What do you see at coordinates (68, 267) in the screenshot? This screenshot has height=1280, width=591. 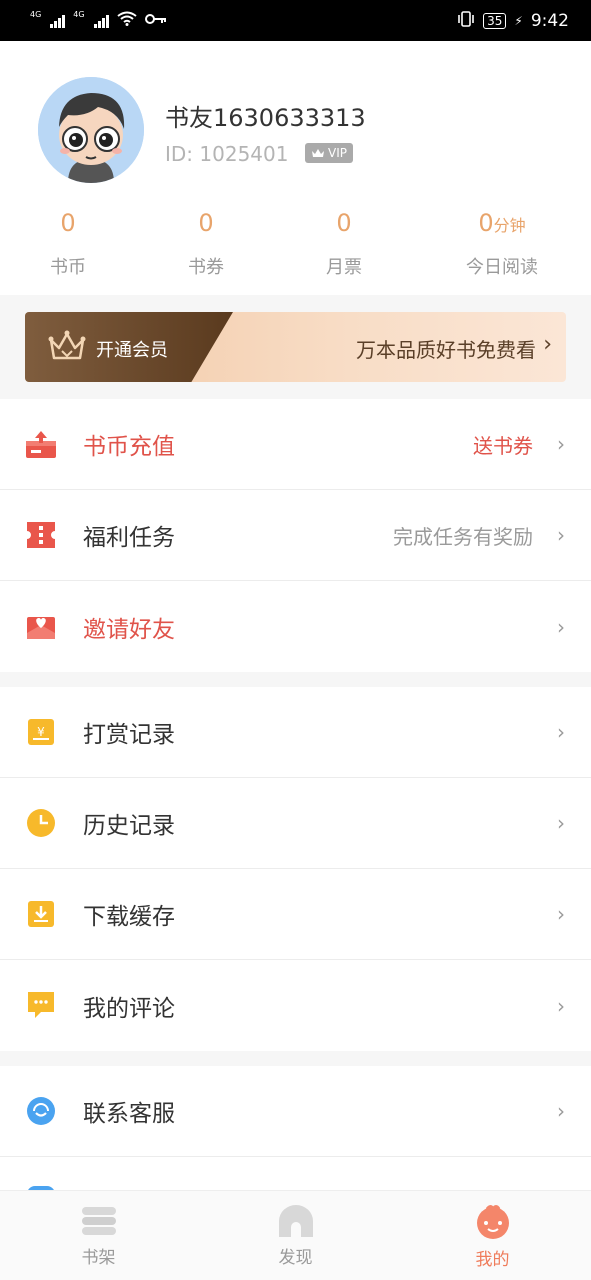 I see `stat-label: 书币` at bounding box center [68, 267].